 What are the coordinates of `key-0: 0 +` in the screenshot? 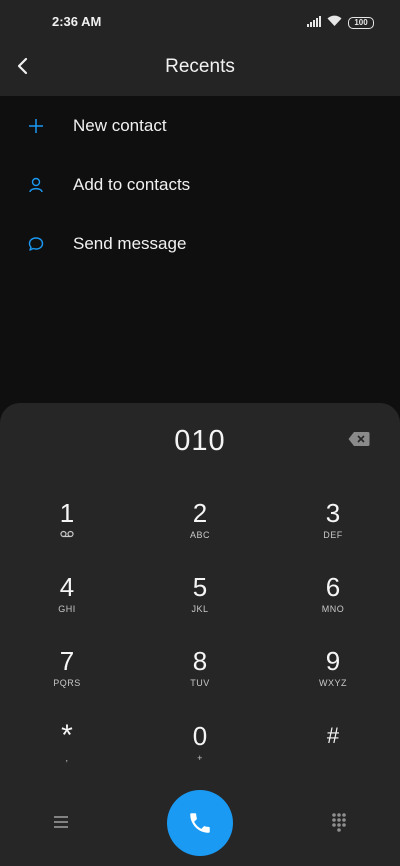 It's located at (200, 753).